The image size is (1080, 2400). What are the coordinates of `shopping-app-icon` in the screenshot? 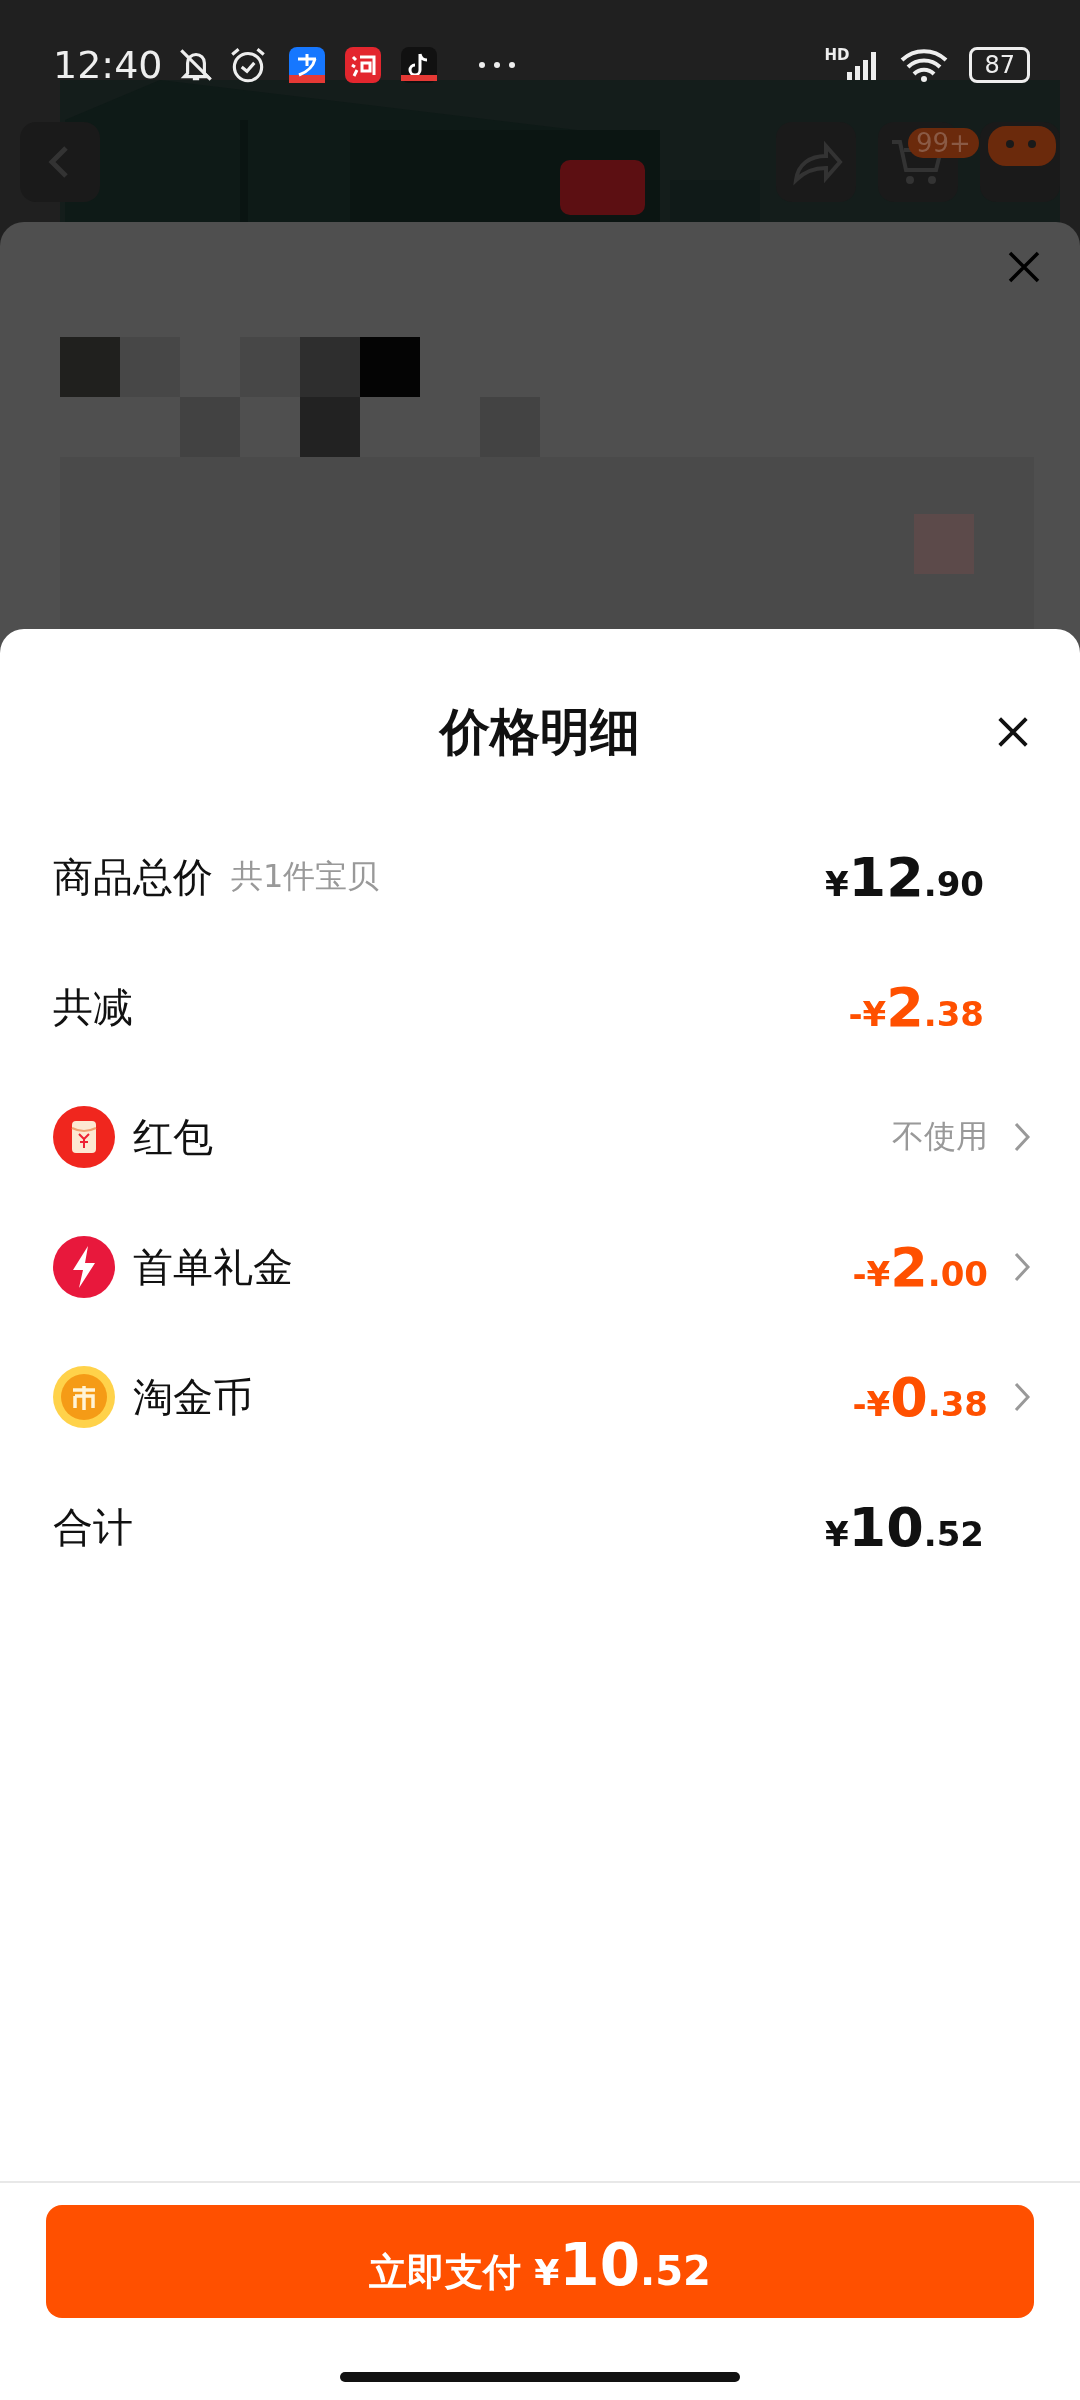 It's located at (362, 65).